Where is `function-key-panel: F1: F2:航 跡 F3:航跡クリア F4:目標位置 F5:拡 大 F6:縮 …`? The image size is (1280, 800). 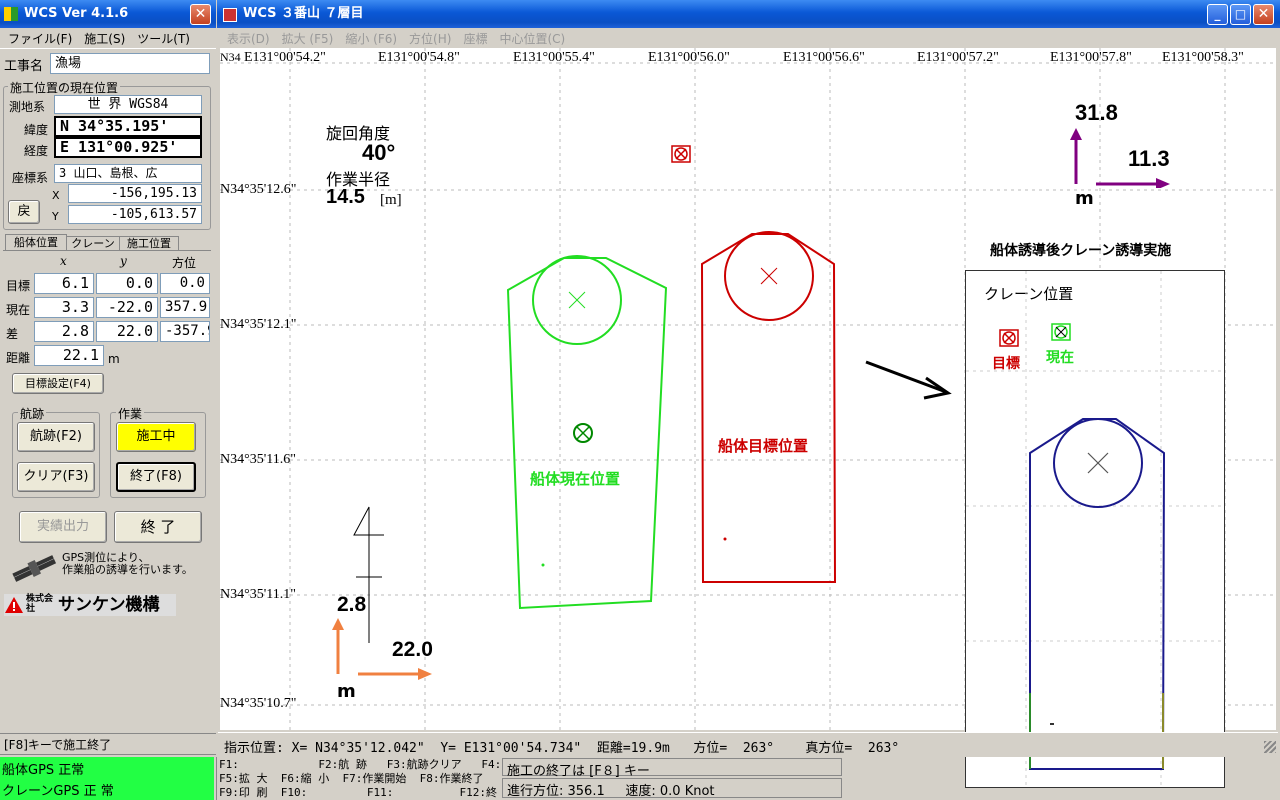
function-key-panel: F1: F2:航 跡 F3:航跡クリア F4:目標位置 F5:拡 大 F6:縮 … is located at coordinates (380, 778).